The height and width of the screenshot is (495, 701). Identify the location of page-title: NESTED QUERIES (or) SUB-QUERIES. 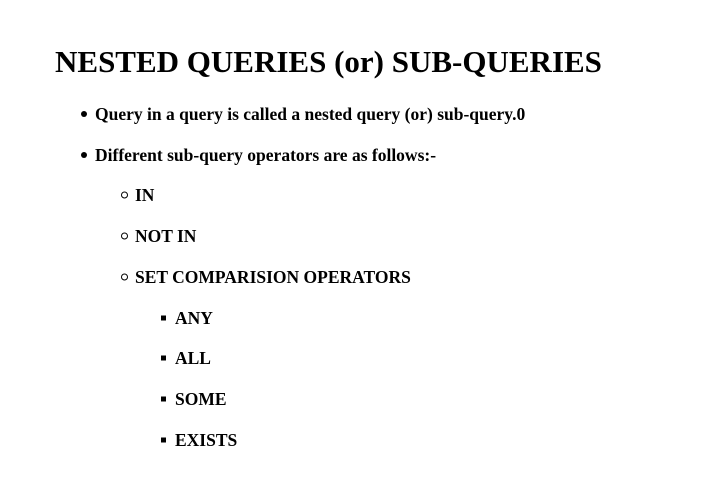
(328, 61).